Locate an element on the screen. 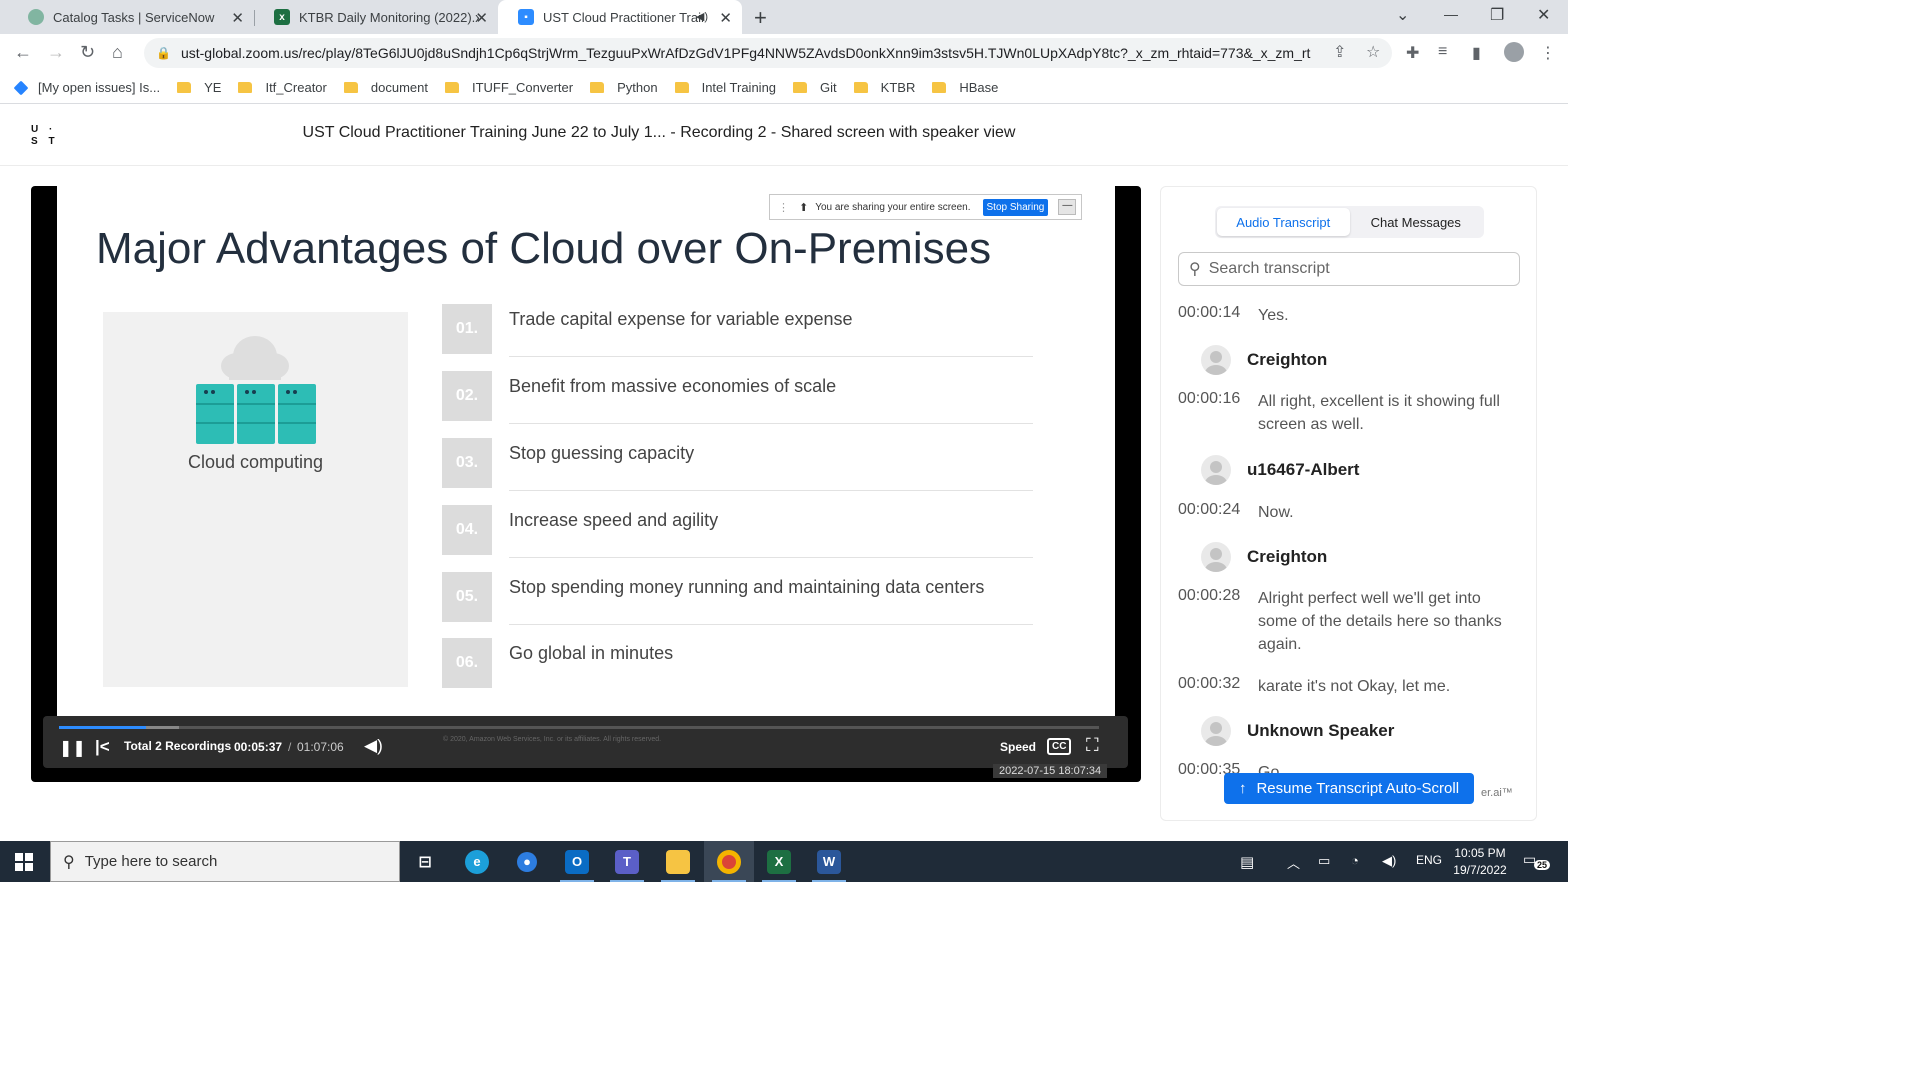 This screenshot has height=1080, width=1920. transcript-entry: 00:00:24 Now. is located at coordinates (1348, 512).